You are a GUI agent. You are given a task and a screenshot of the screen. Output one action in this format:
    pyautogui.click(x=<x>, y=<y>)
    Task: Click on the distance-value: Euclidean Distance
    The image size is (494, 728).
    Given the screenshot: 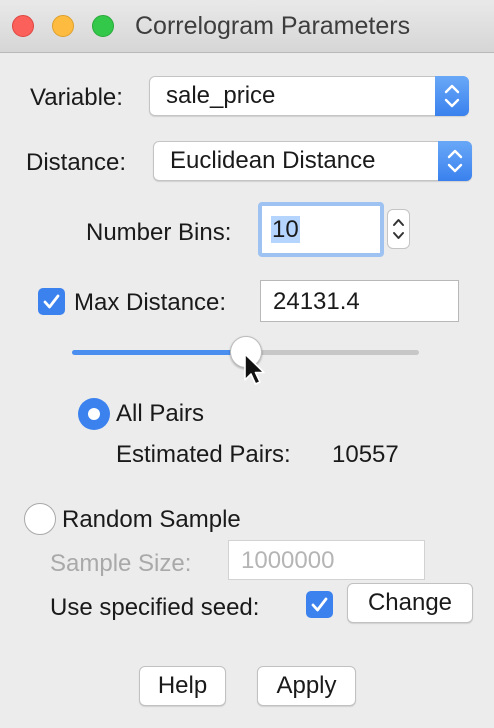 What is the action you would take?
    pyautogui.click(x=273, y=160)
    